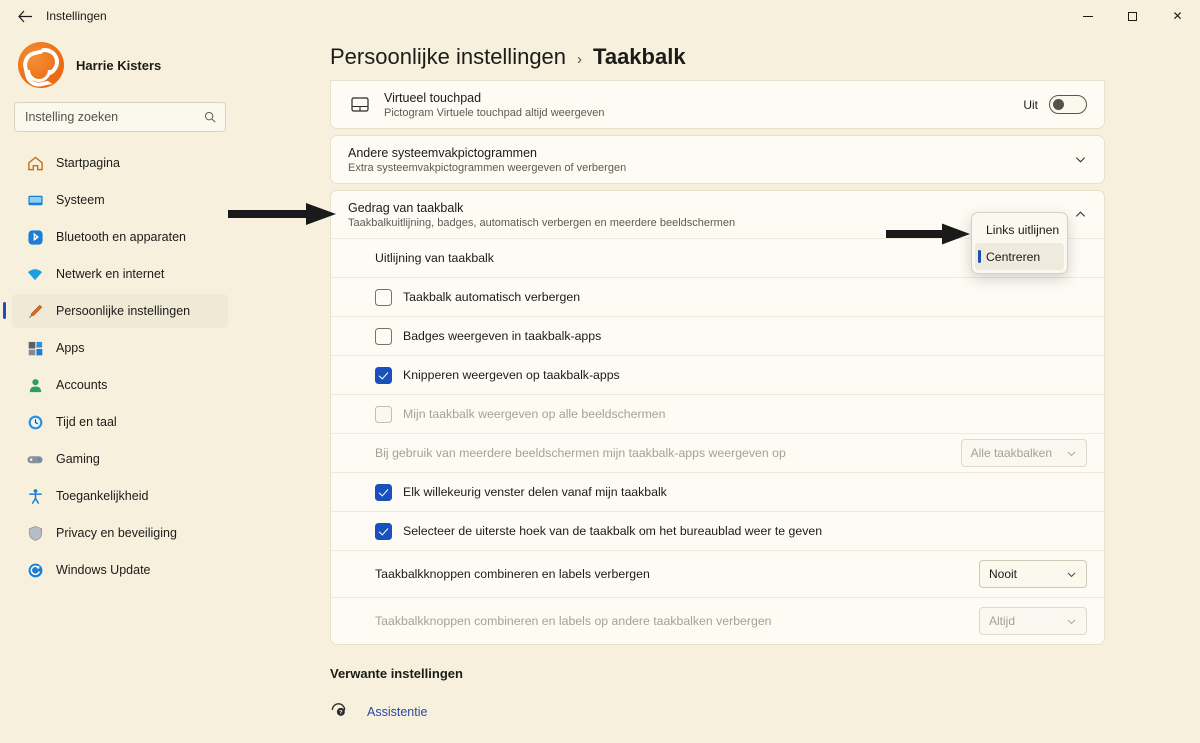  What do you see at coordinates (35, 496) in the screenshot?
I see `accessibility-icon` at bounding box center [35, 496].